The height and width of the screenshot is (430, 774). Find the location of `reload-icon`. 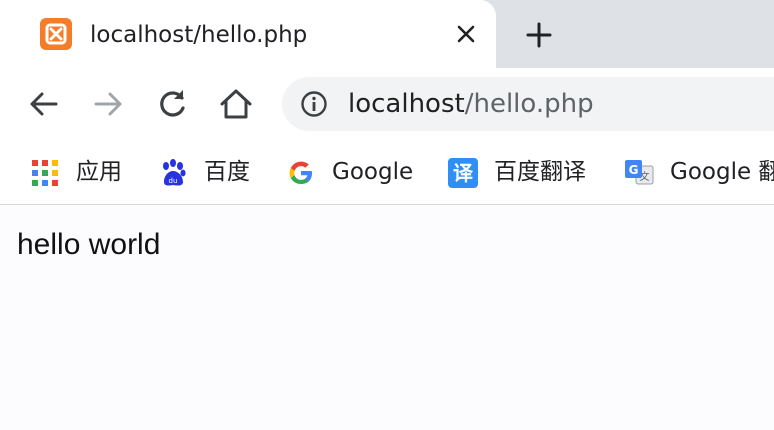

reload-icon is located at coordinates (172, 103).